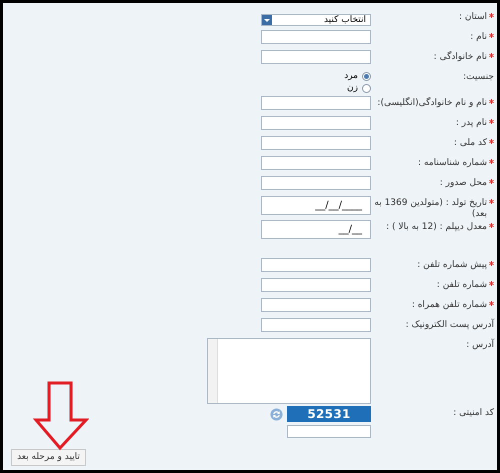  I want to click on field-label: نام خانوادگی :, so click(460, 57).